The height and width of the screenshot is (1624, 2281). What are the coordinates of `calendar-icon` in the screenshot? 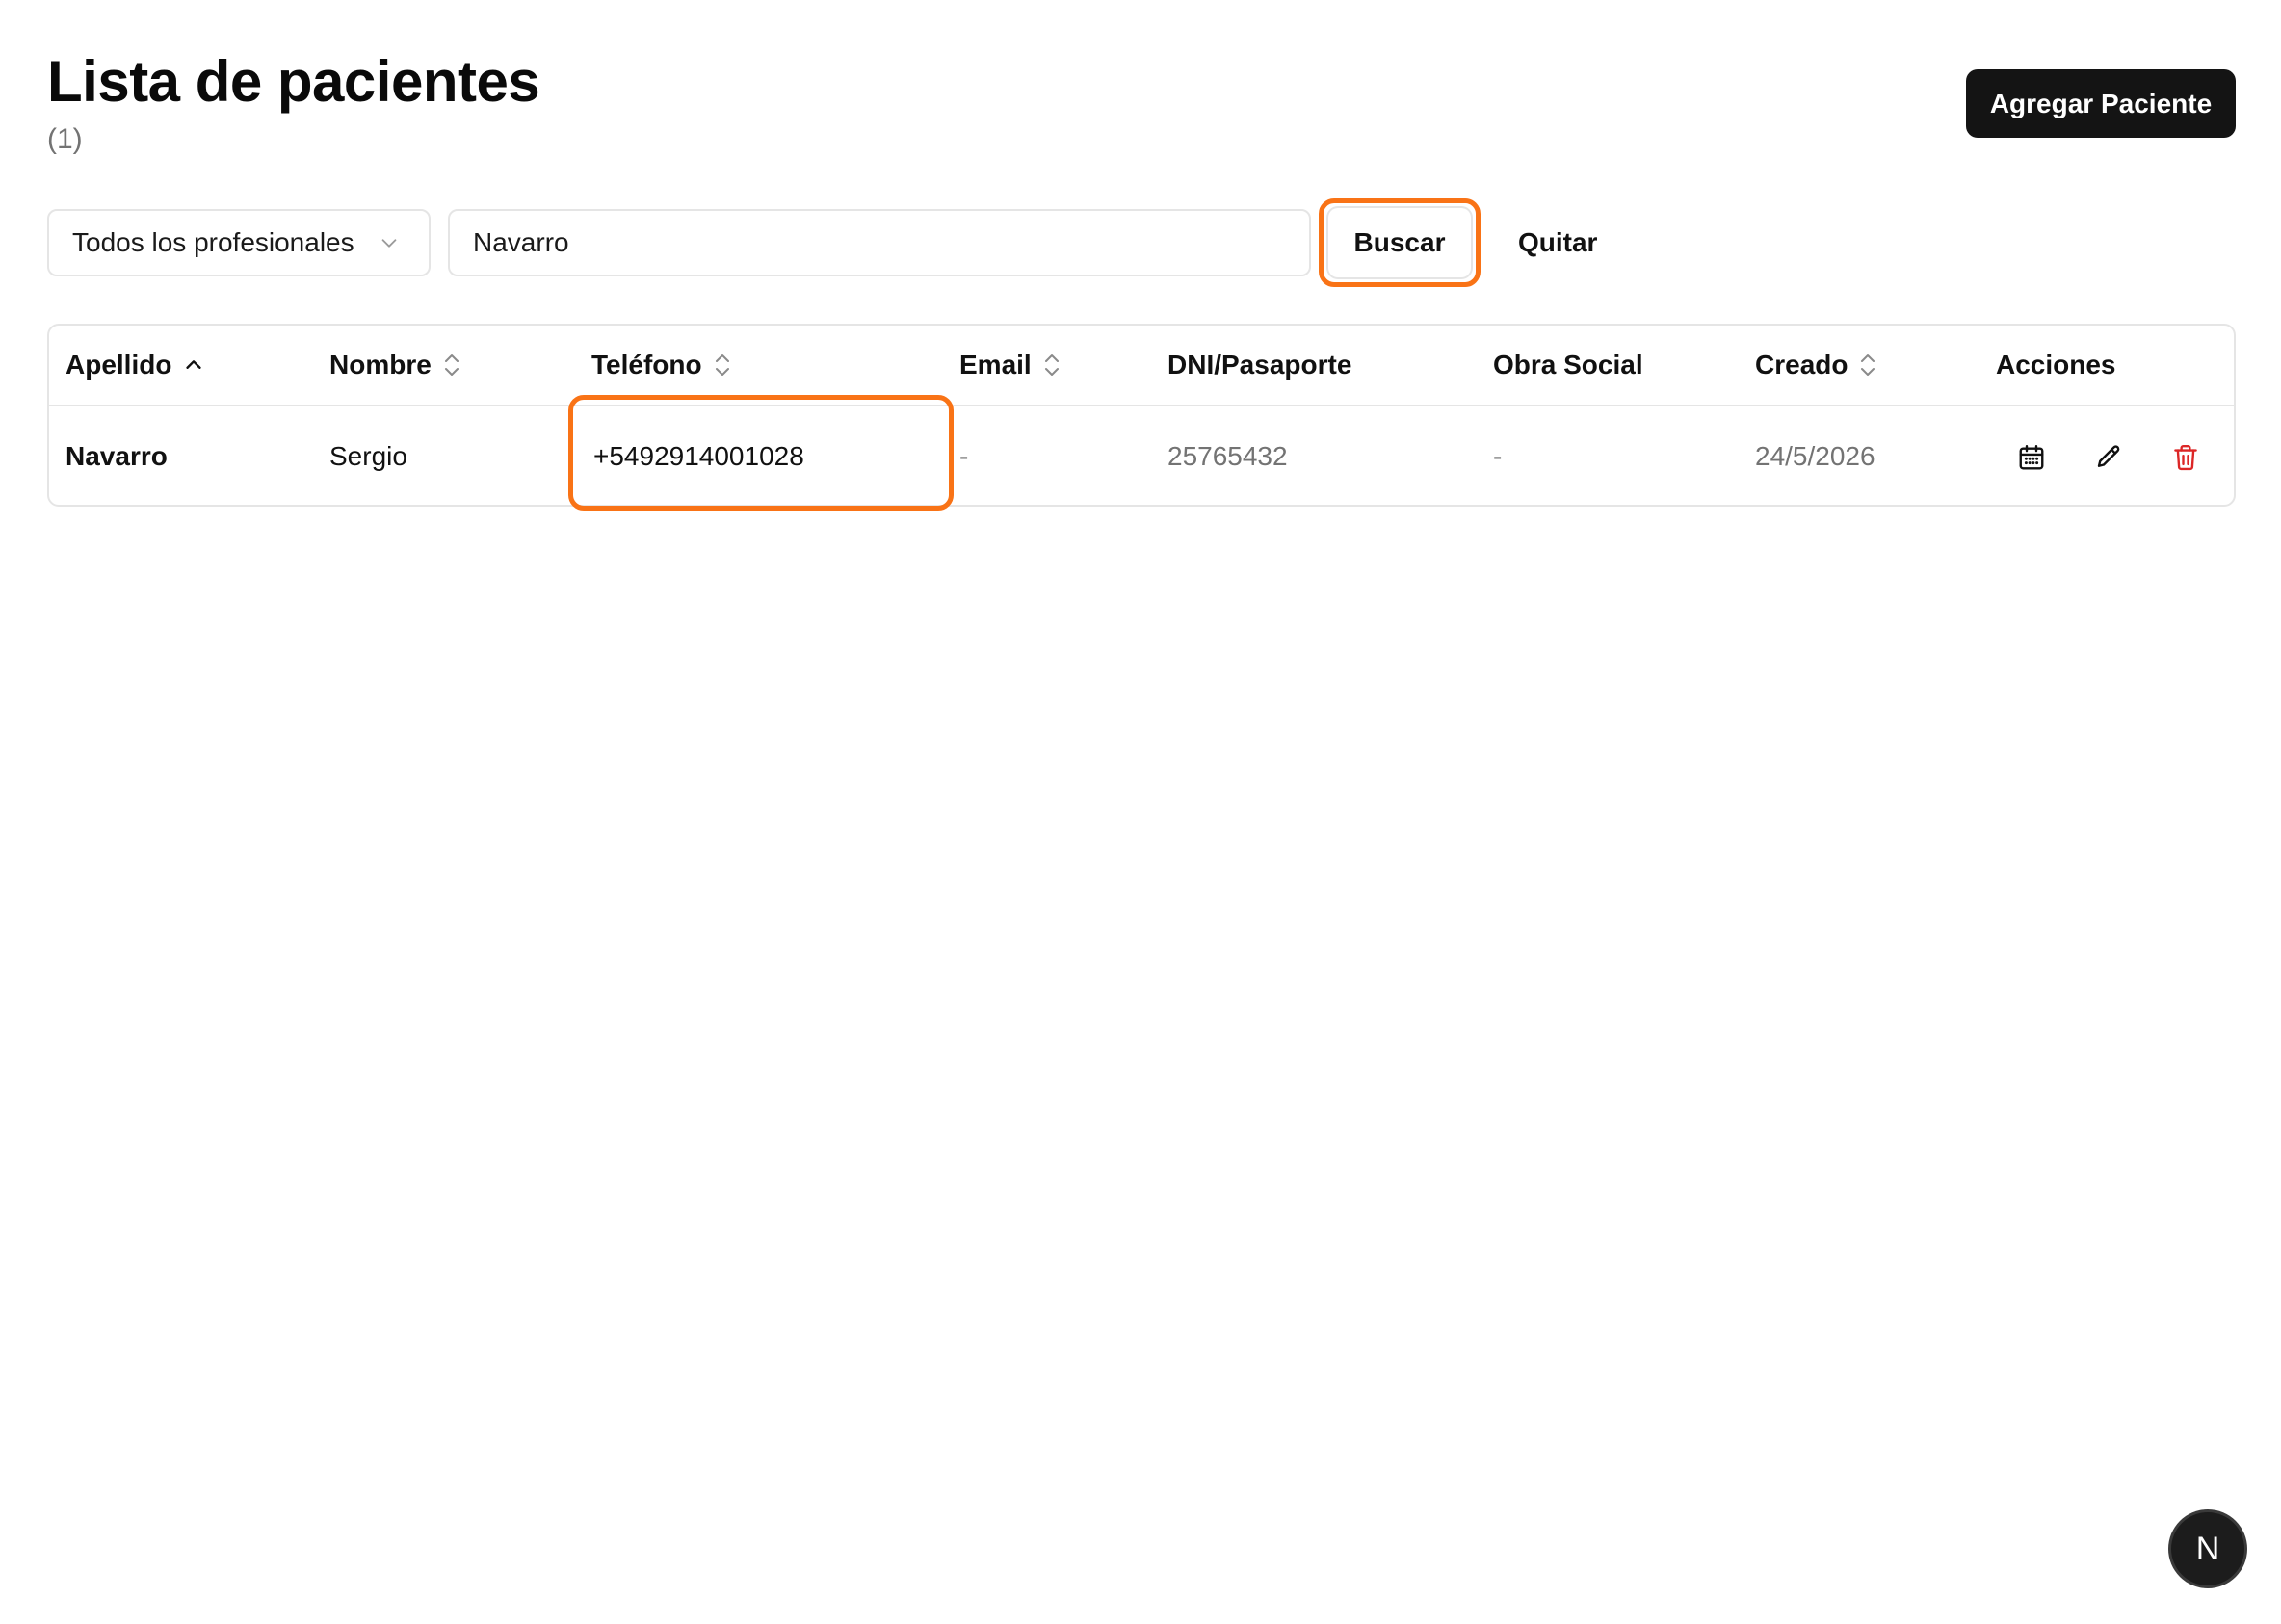 It's located at (2031, 457).